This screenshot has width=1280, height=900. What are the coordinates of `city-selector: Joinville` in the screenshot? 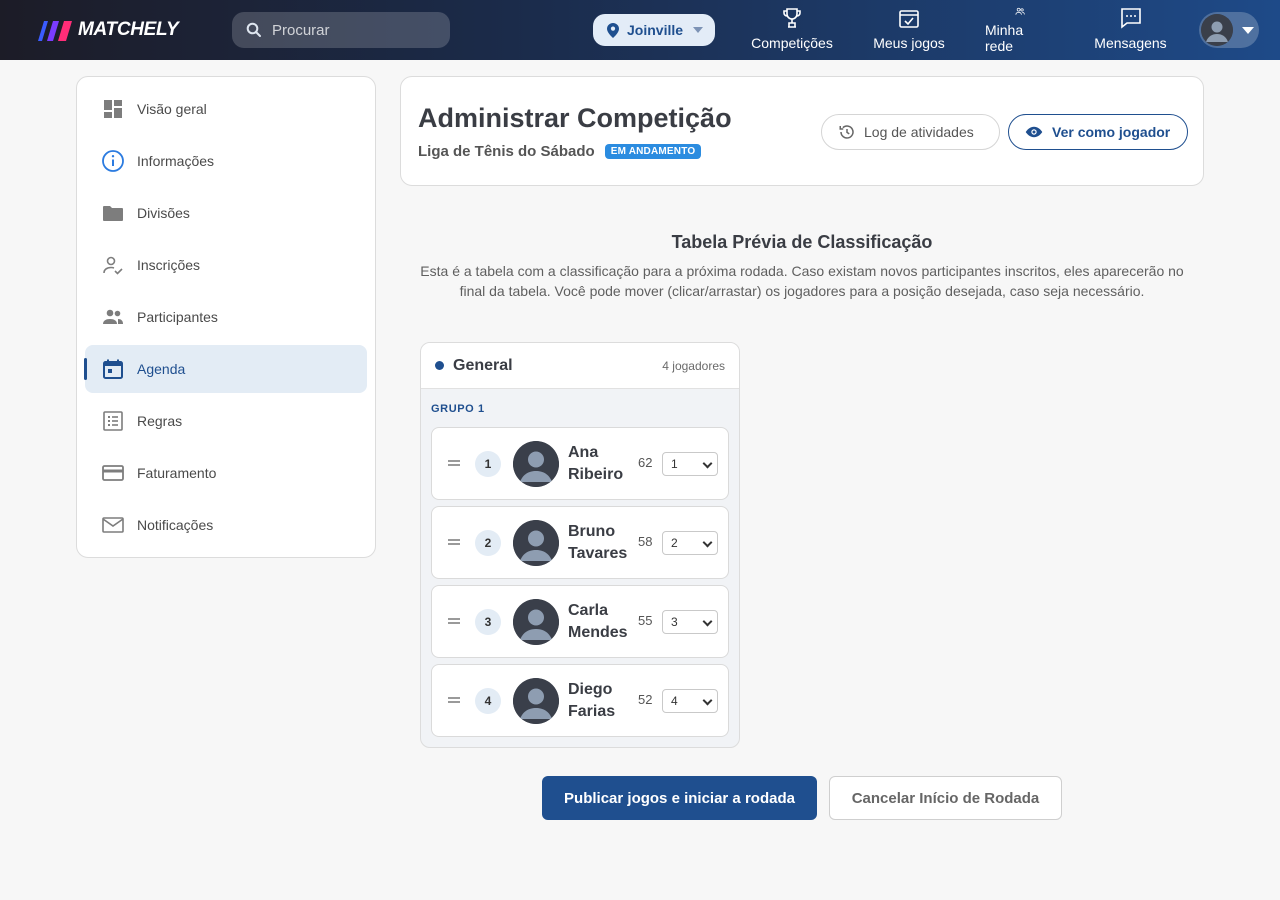 It's located at (654, 30).